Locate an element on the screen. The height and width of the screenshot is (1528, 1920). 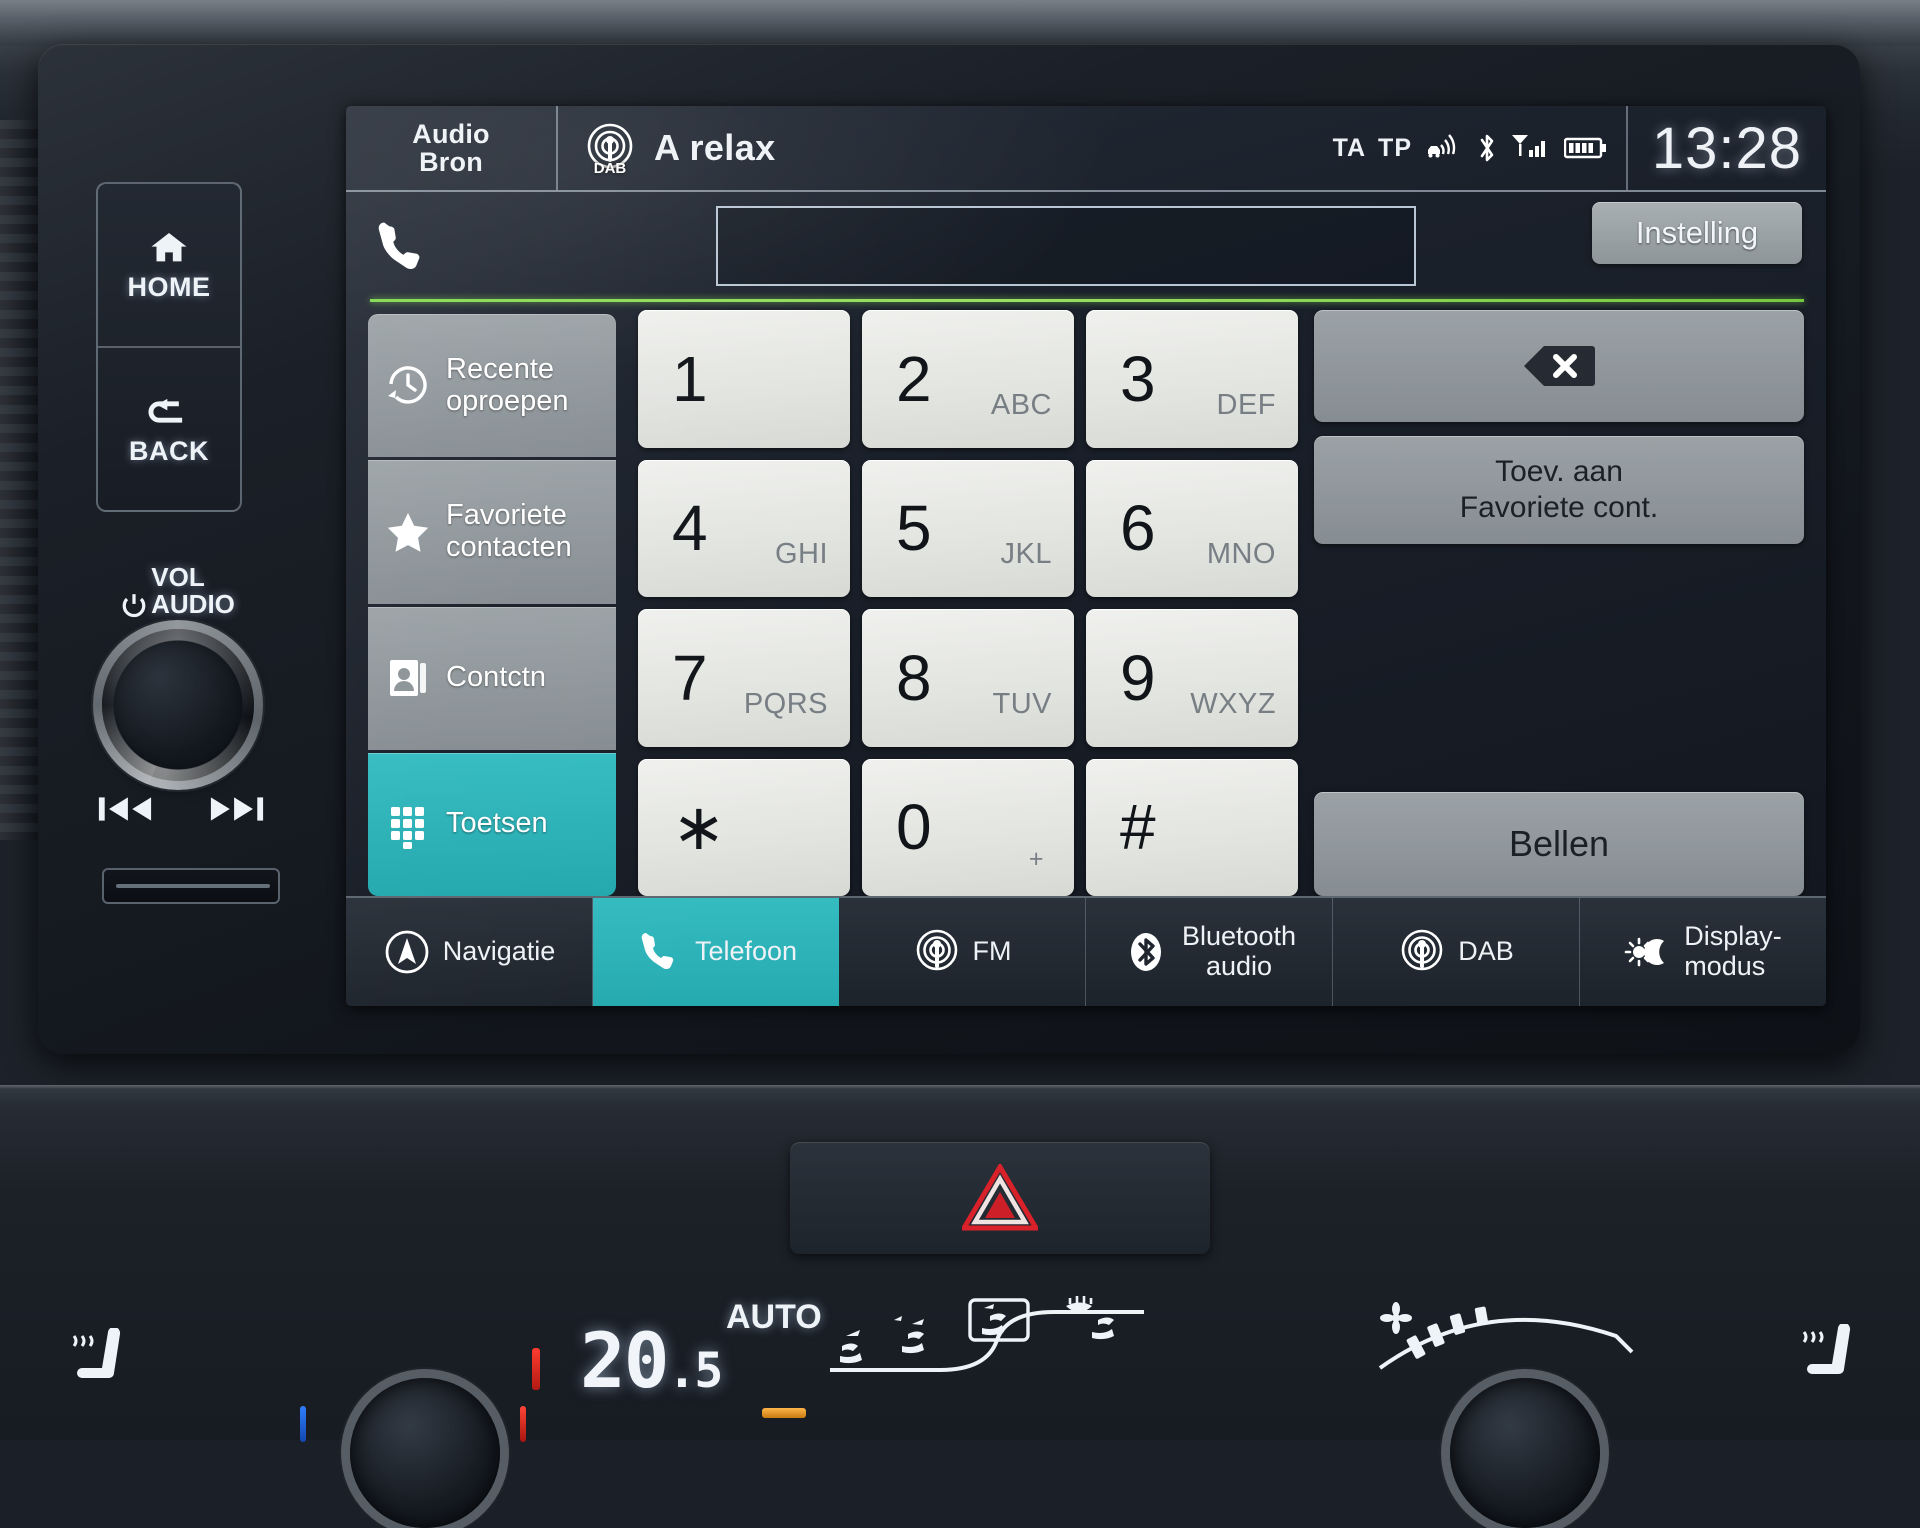
sidebar-item-favorites: Favoriete contacten is located at coordinates (492, 531).